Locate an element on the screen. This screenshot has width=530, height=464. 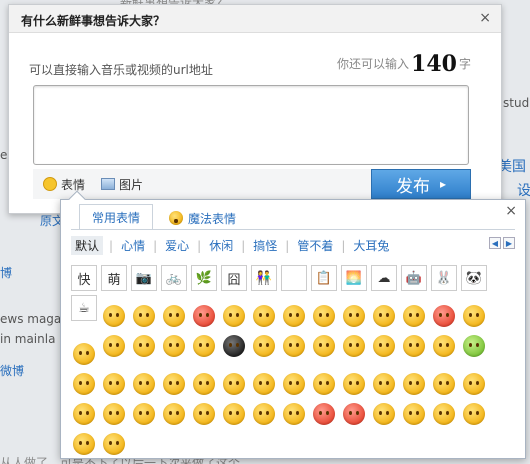
rain-icon is located at coordinates (114, 444).